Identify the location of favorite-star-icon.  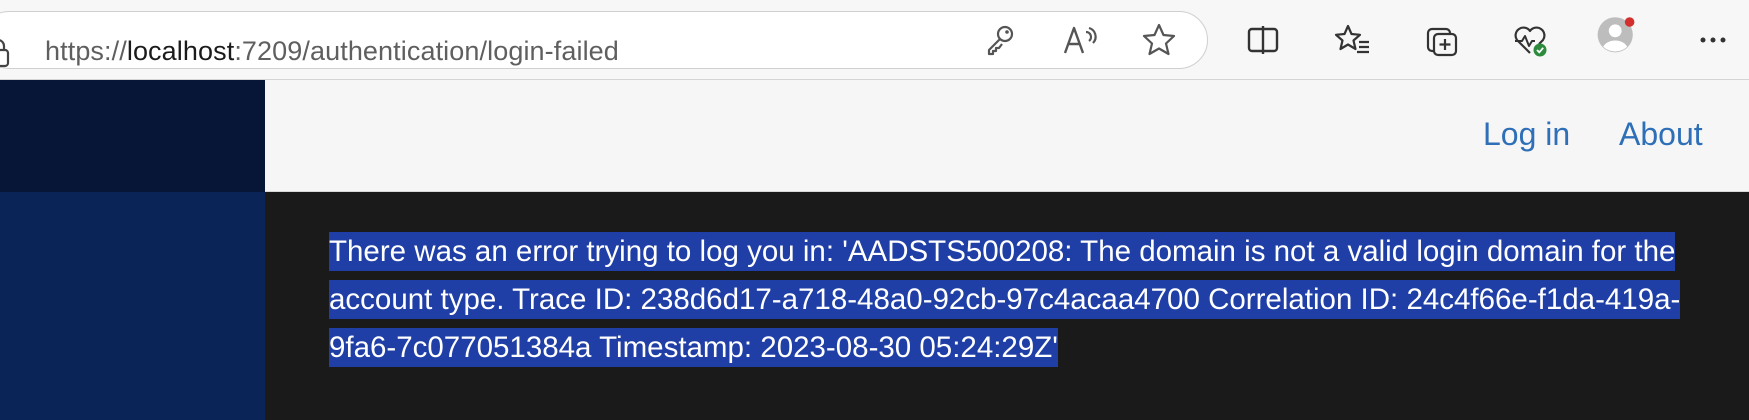
(1159, 40).